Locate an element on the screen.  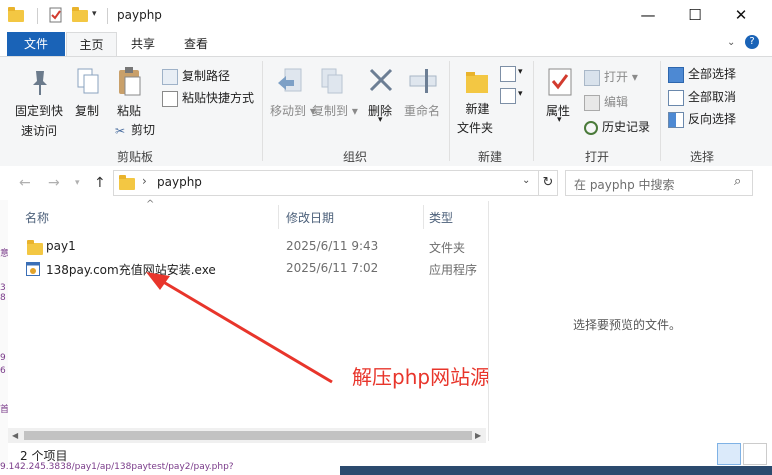
scrollbar-thumb is located at coordinates (248, 435).